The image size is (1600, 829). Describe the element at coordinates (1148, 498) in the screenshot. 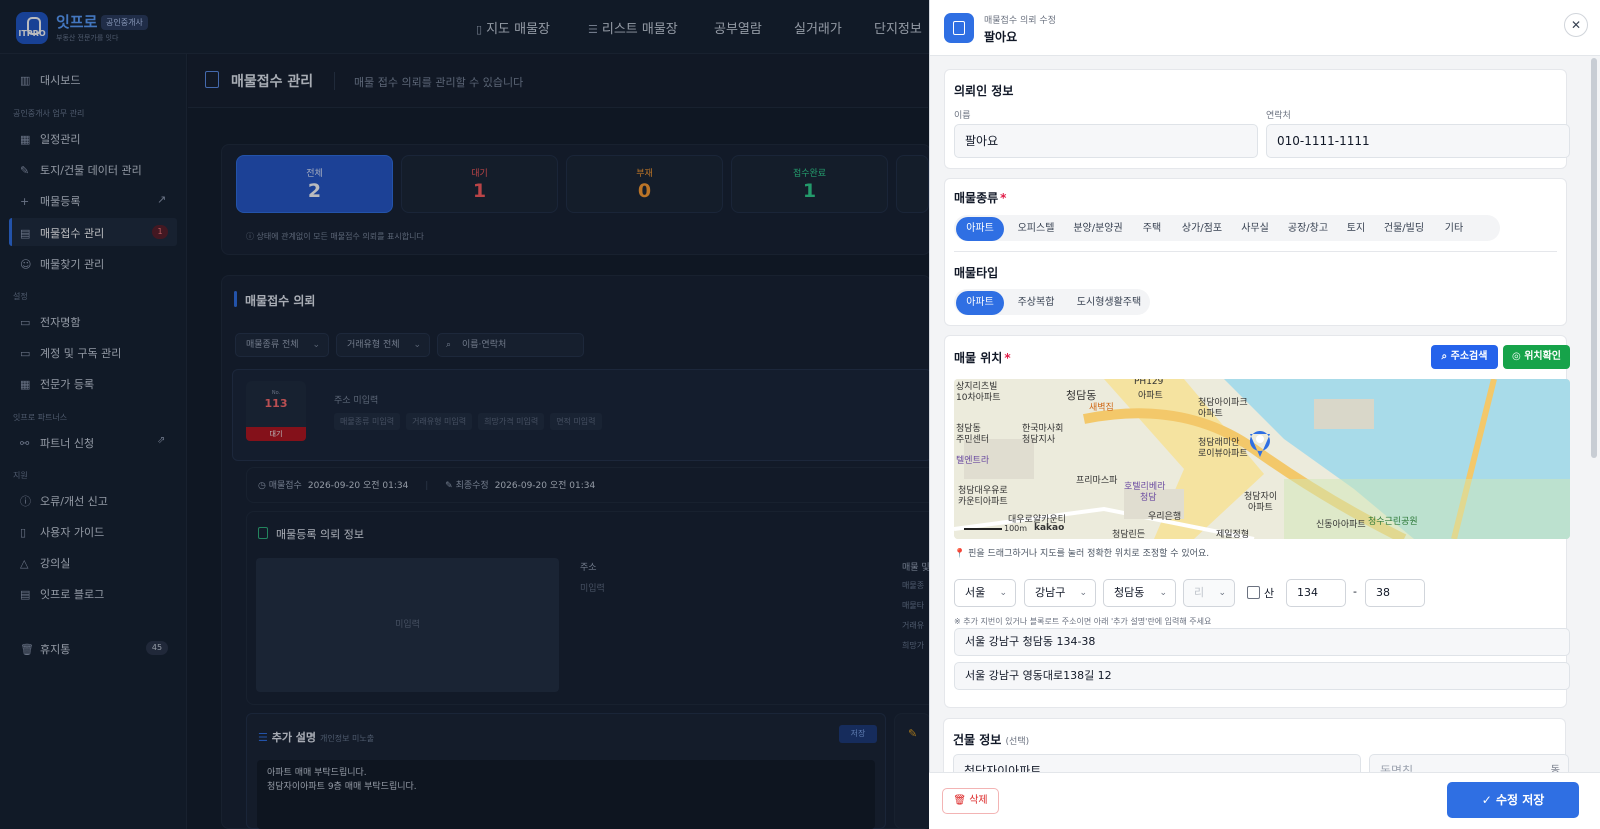

I see `map-label: 청담` at that location.